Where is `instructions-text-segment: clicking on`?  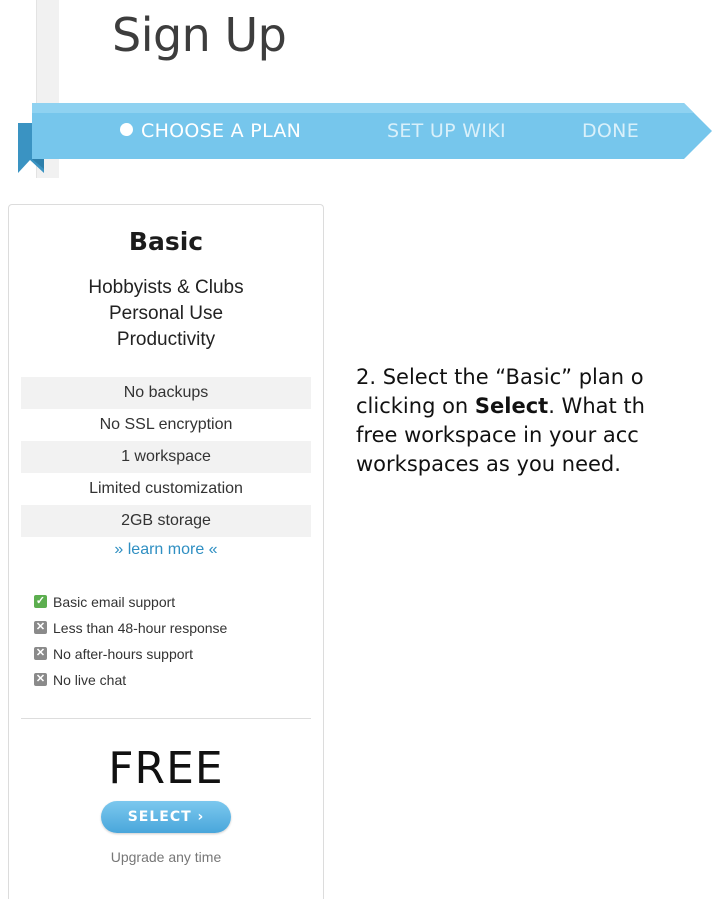
instructions-text-segment: clicking on is located at coordinates (415, 406).